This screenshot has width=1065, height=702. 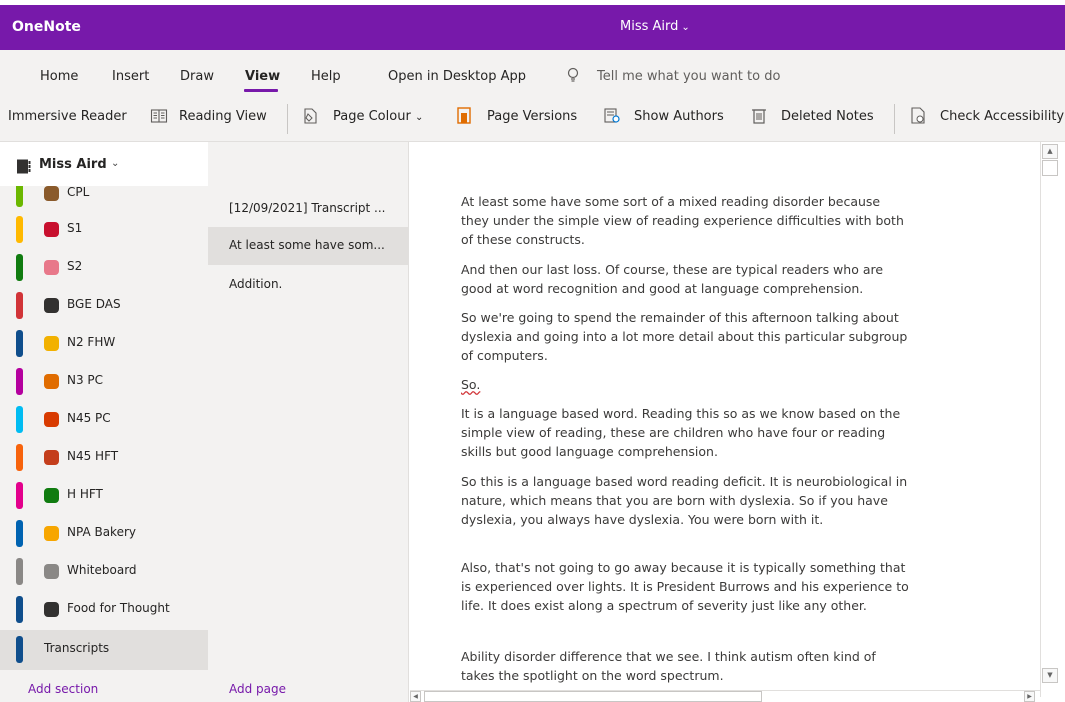 I want to click on misspelled-word: So., so click(x=470, y=384).